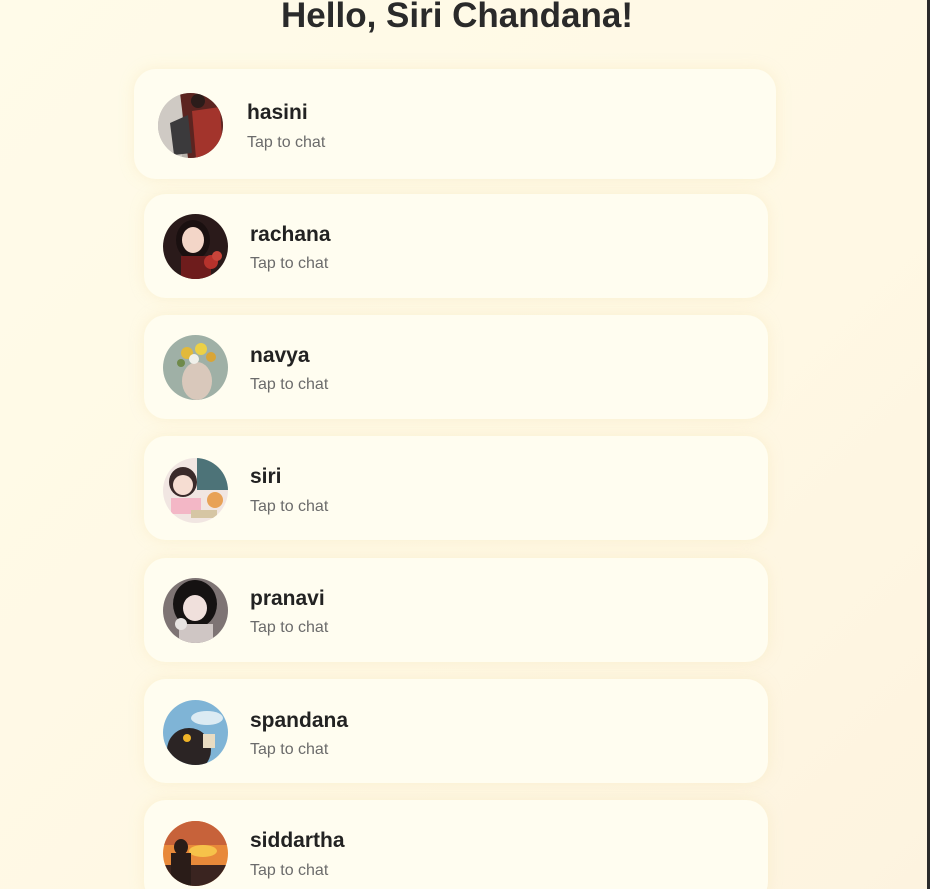  Describe the element at coordinates (456, 610) in the screenshot. I see `chat-item-pranavi: pranavi Tap to chat` at that location.